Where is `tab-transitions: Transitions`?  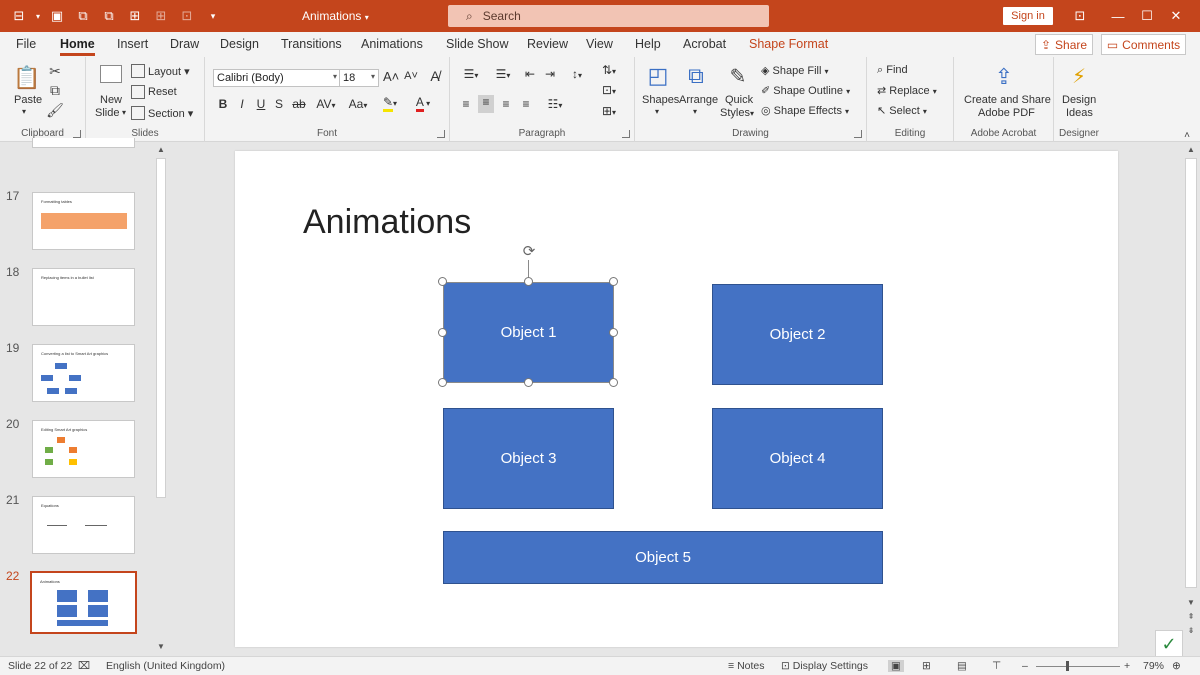 tab-transitions: Transitions is located at coordinates (311, 44).